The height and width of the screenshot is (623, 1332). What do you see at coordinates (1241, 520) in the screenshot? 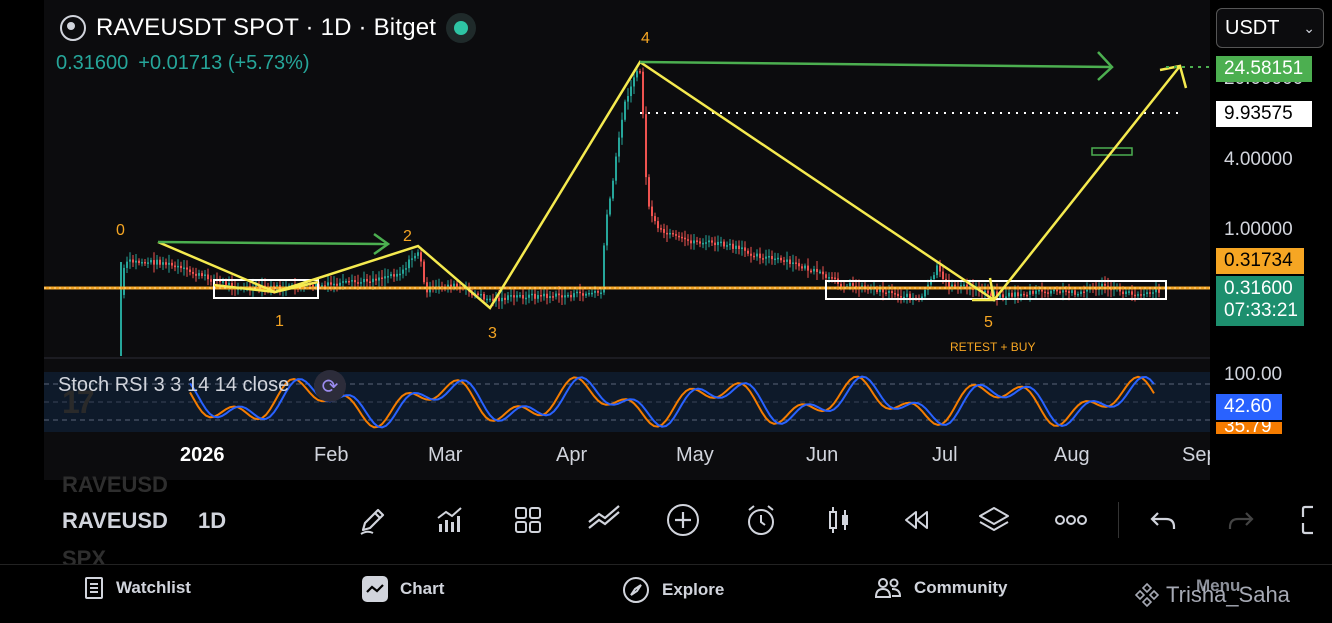
I see `redo-icon` at bounding box center [1241, 520].